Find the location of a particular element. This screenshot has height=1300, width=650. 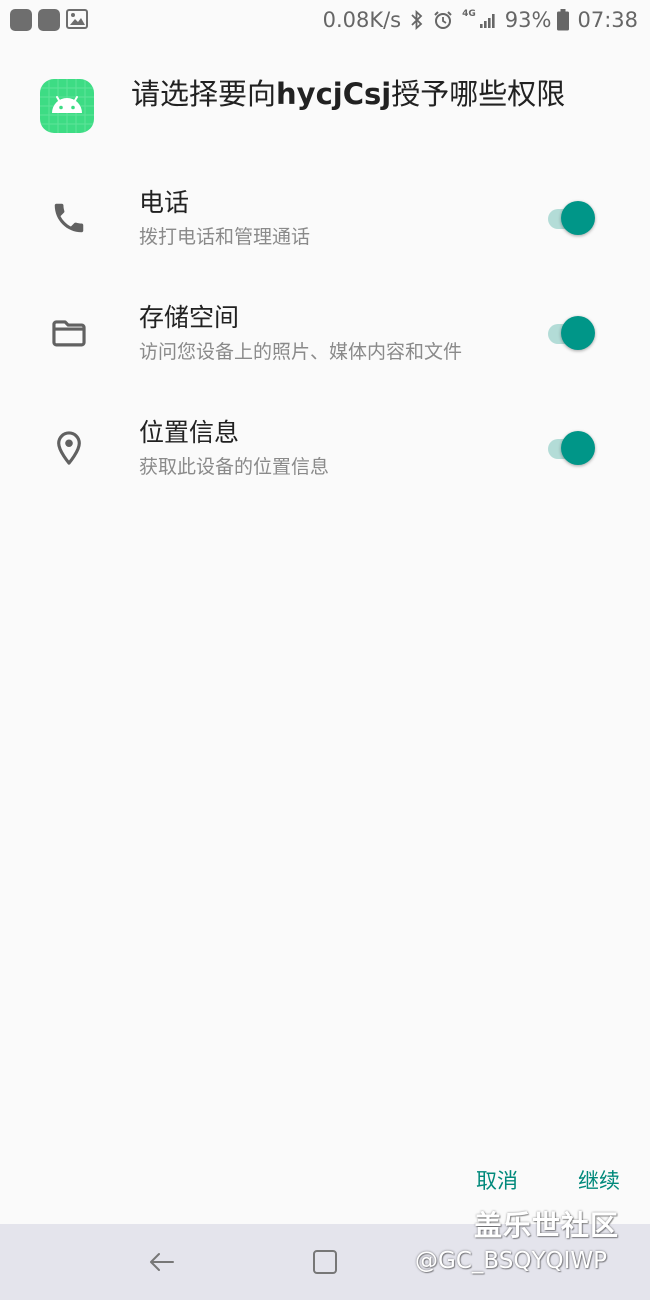

phone-icon is located at coordinates (69, 218).